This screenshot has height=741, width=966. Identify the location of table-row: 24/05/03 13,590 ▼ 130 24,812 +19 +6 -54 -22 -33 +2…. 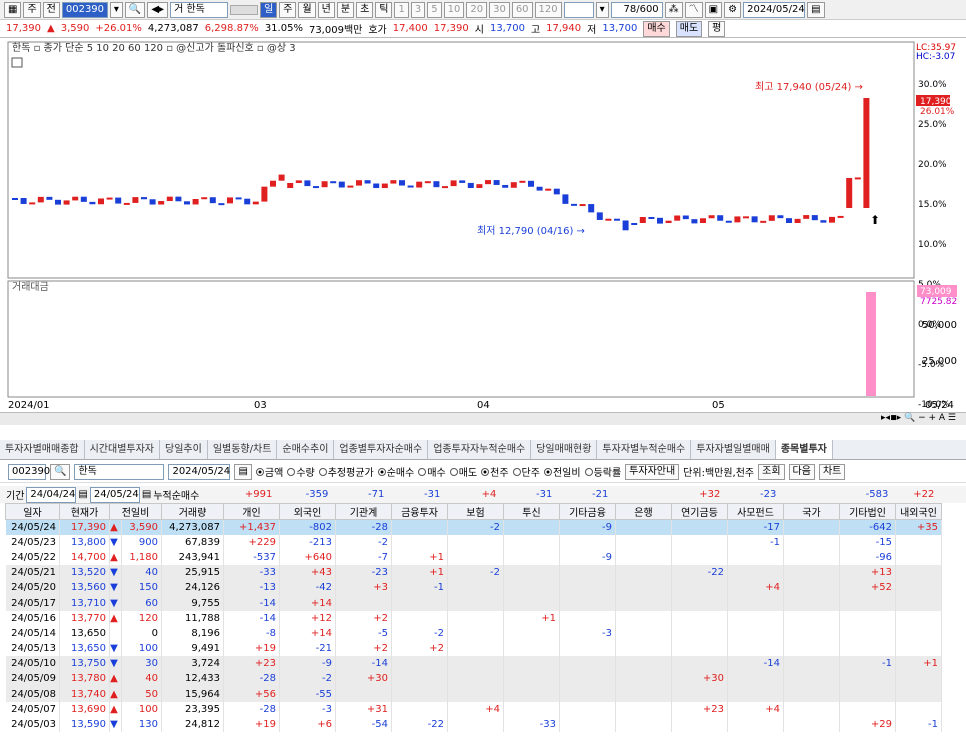
(473, 724).